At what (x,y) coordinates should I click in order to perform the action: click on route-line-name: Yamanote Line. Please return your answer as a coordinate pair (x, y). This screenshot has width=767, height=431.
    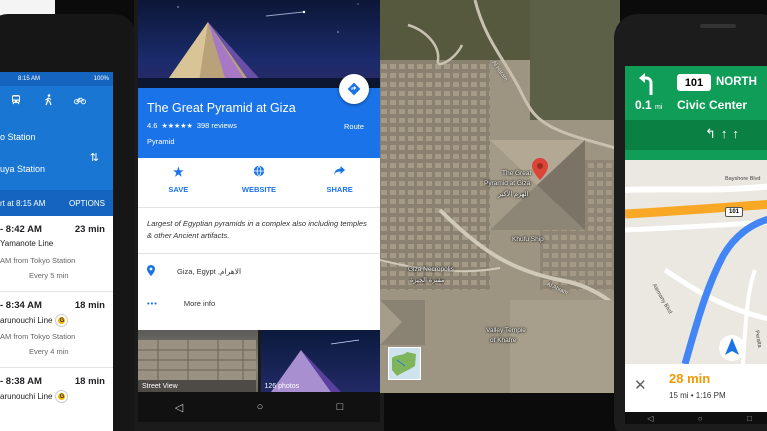
    Looking at the image, I should click on (27, 243).